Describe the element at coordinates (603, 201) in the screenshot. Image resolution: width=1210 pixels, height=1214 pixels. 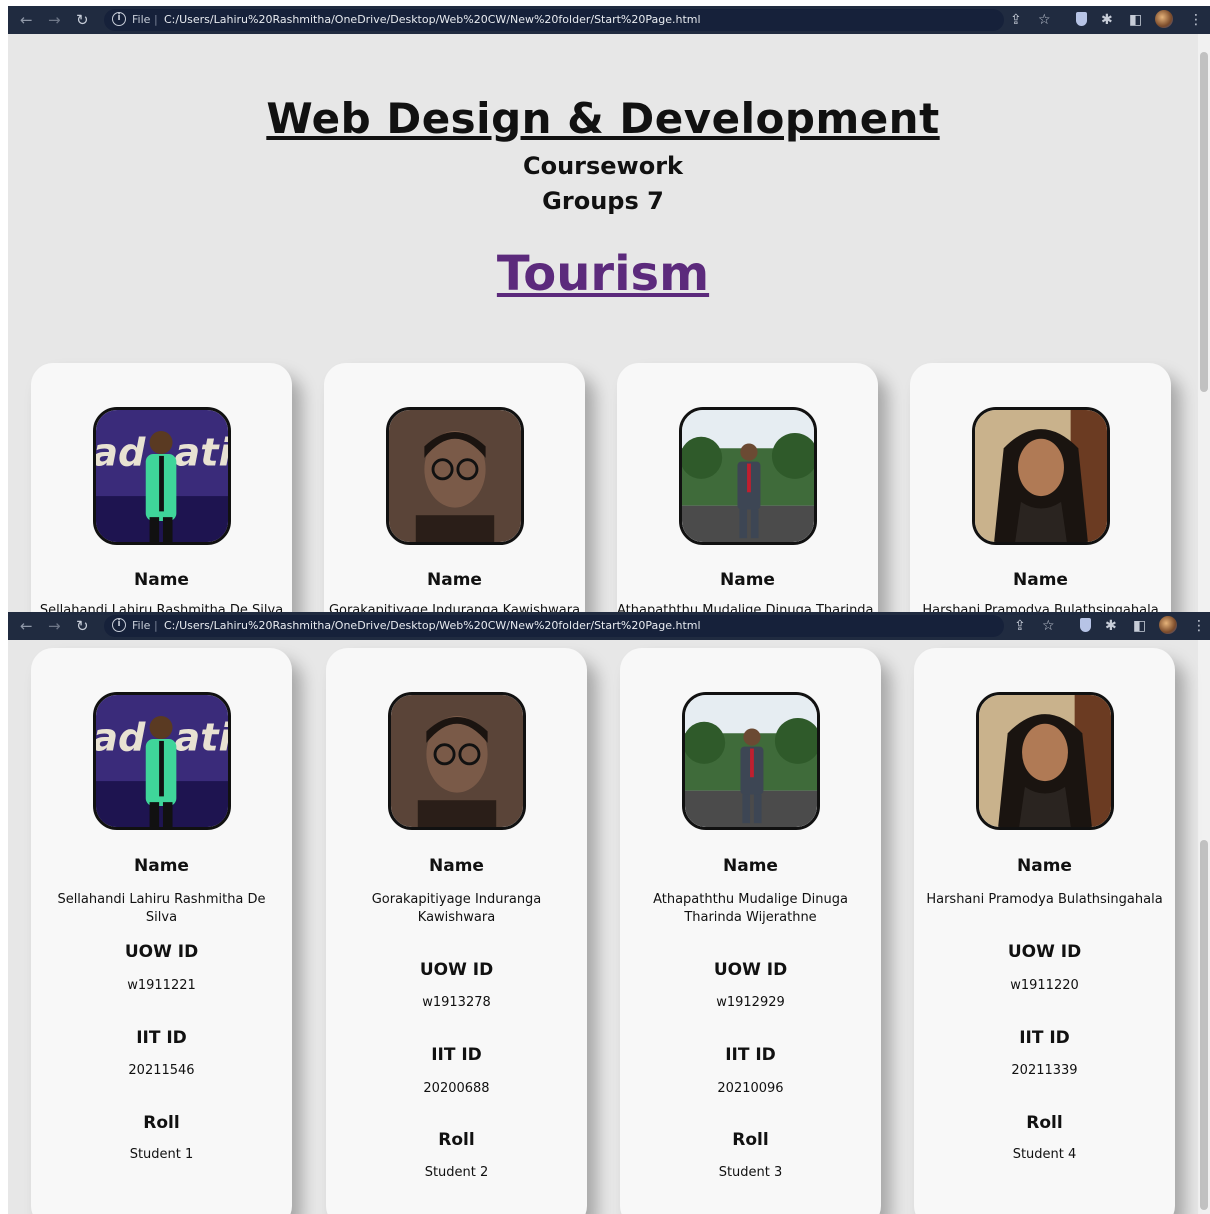
I see `page-subtitle-group: Groups 7` at that location.